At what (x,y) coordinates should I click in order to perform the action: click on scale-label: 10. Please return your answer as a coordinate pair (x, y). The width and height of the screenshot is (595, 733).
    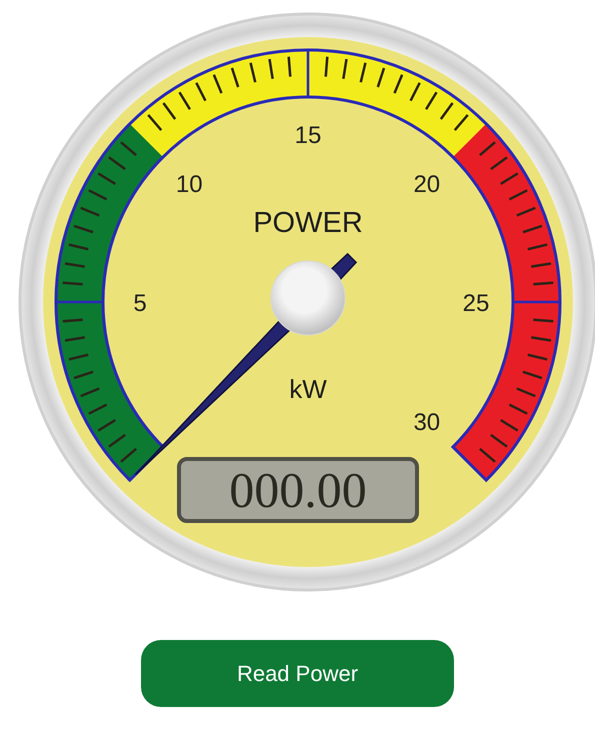
    Looking at the image, I should click on (189, 184).